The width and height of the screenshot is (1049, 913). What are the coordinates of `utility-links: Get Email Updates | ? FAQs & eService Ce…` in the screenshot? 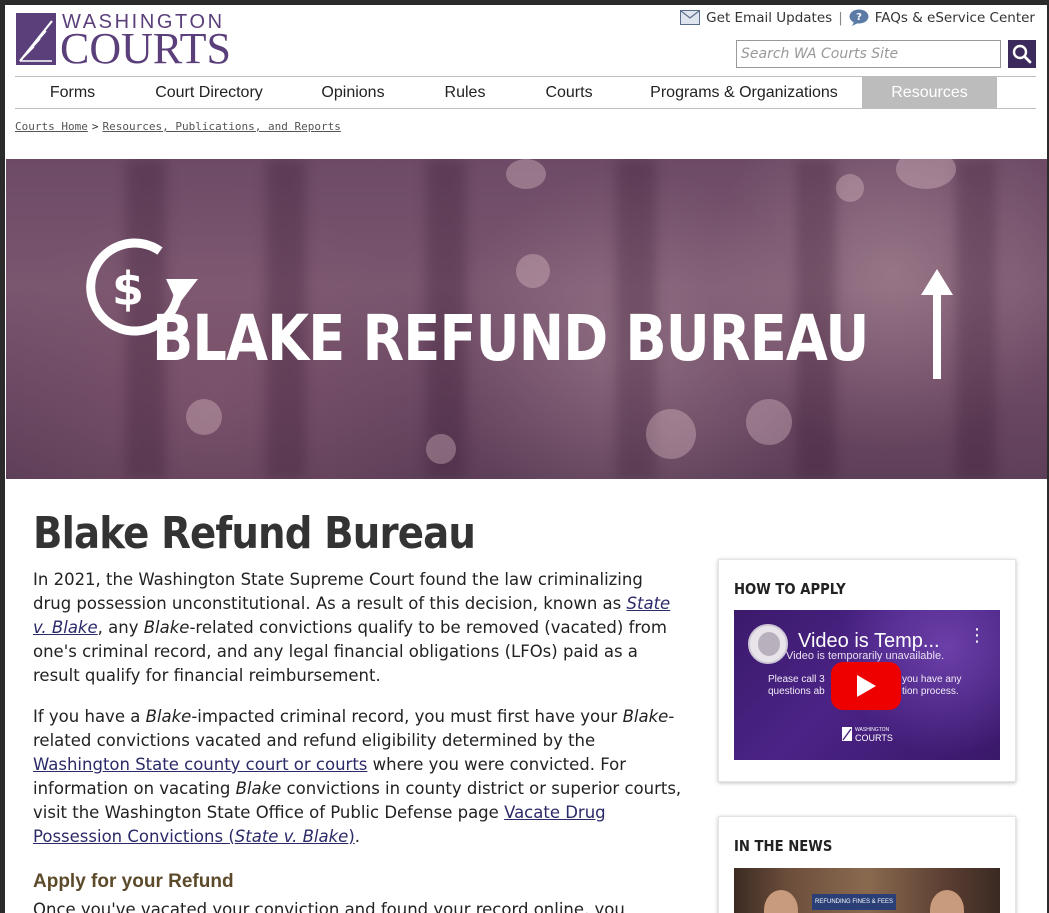 It's located at (857, 17).